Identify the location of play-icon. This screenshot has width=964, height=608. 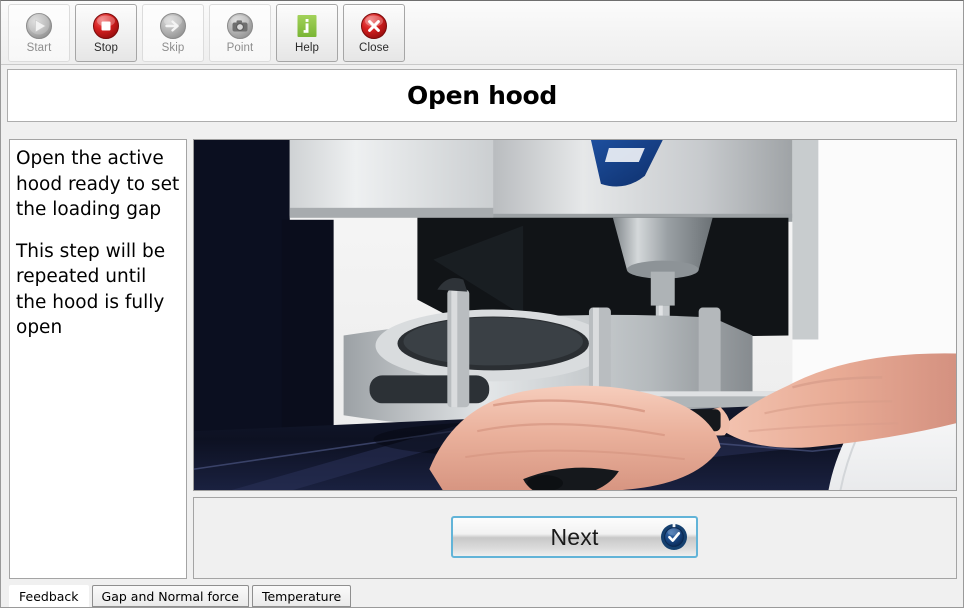
(39, 26).